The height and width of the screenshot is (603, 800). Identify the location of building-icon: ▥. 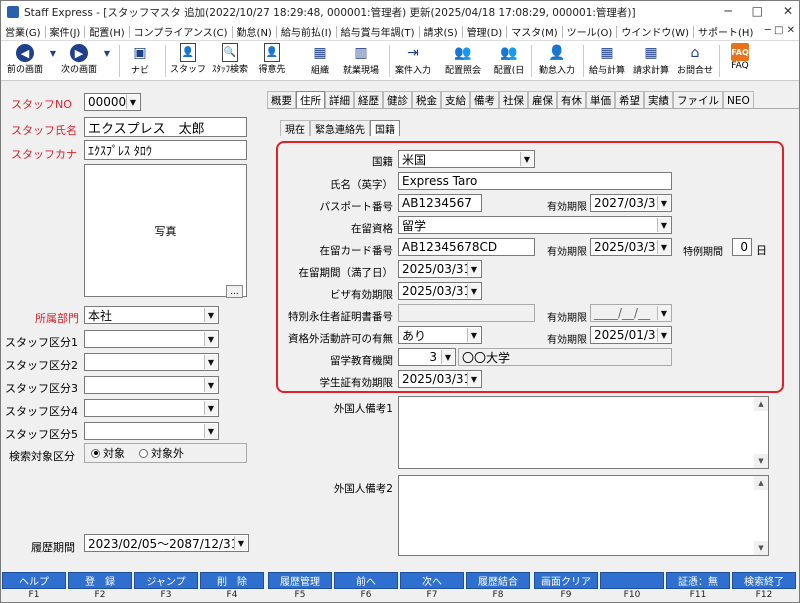
(361, 53).